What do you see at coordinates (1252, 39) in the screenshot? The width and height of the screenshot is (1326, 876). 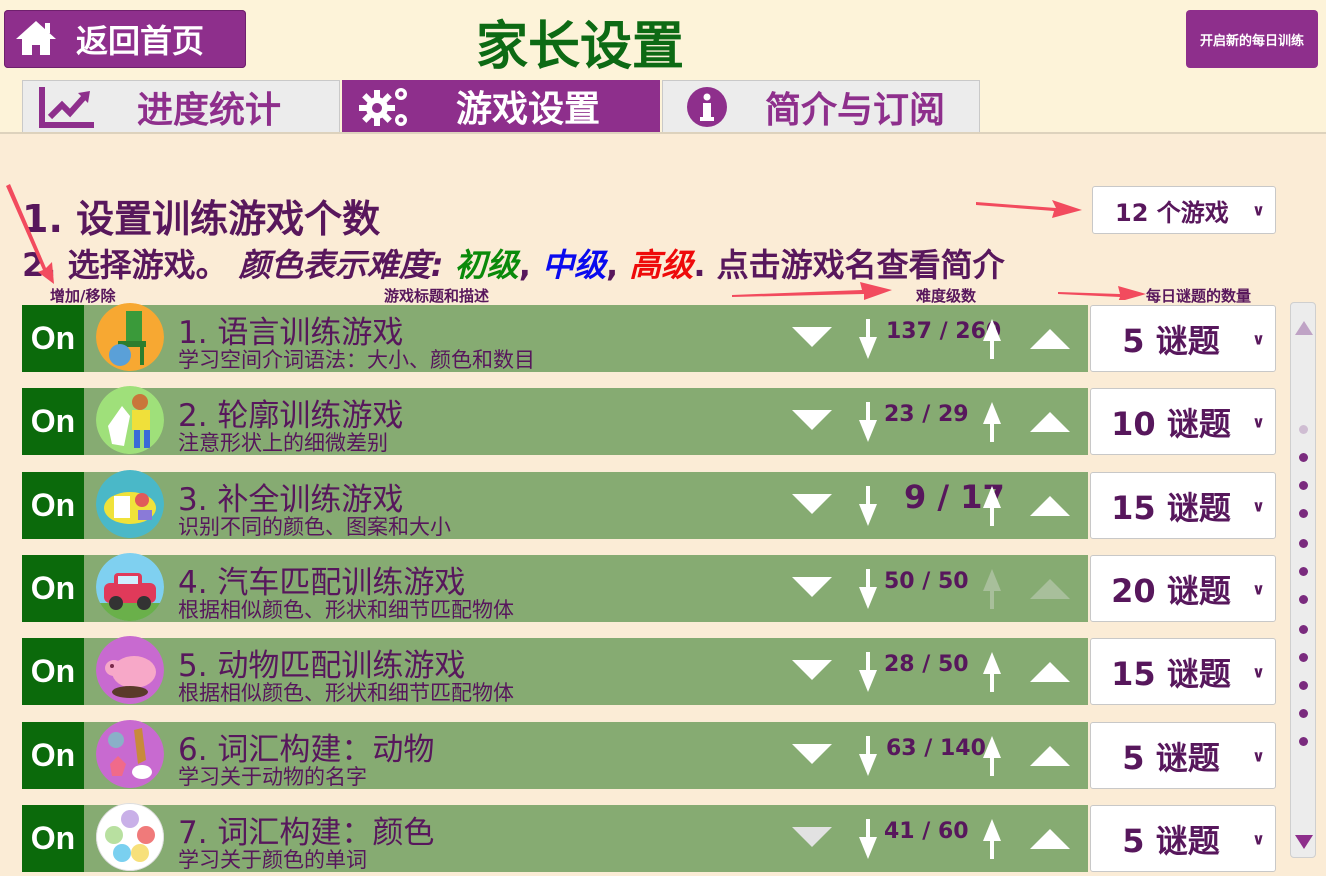 I see `start-daily-training-button: 开启新的每日训练` at bounding box center [1252, 39].